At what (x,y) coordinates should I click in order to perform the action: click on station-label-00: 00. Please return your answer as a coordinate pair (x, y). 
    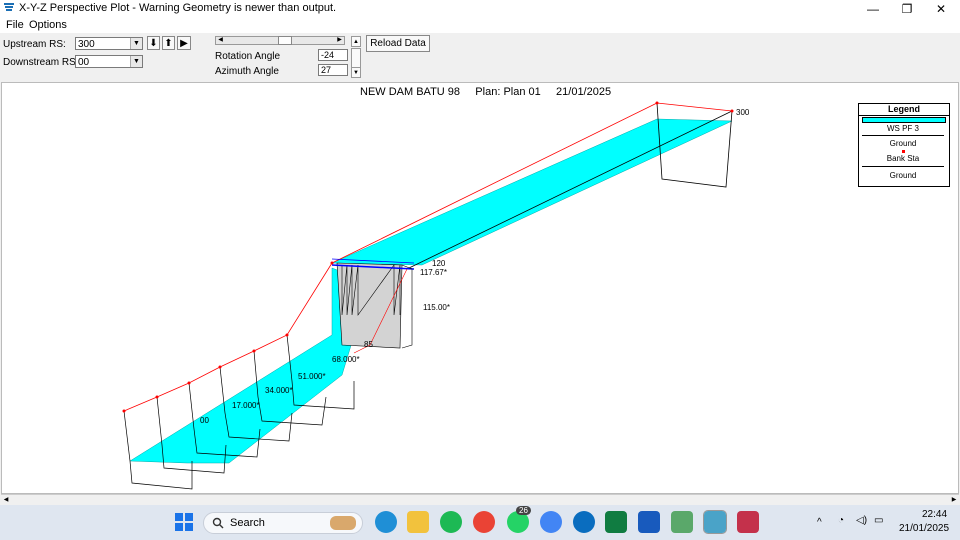
    Looking at the image, I should click on (204, 420).